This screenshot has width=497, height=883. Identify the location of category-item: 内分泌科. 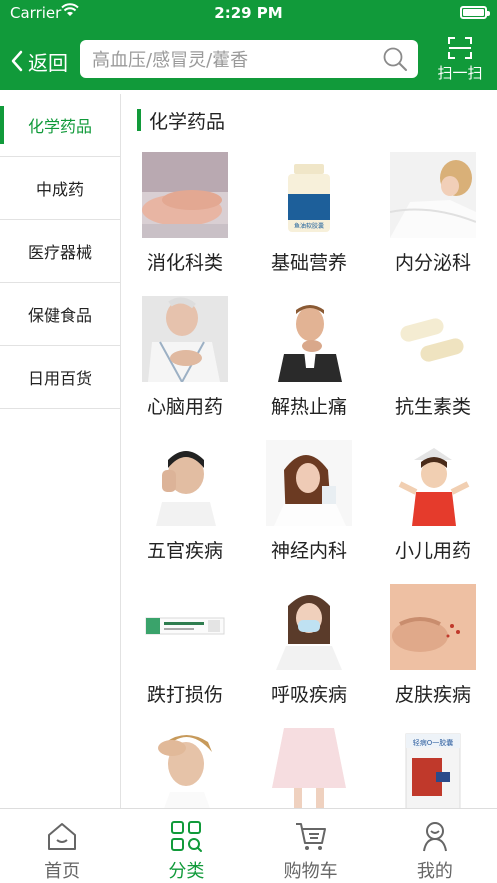
(425, 222).